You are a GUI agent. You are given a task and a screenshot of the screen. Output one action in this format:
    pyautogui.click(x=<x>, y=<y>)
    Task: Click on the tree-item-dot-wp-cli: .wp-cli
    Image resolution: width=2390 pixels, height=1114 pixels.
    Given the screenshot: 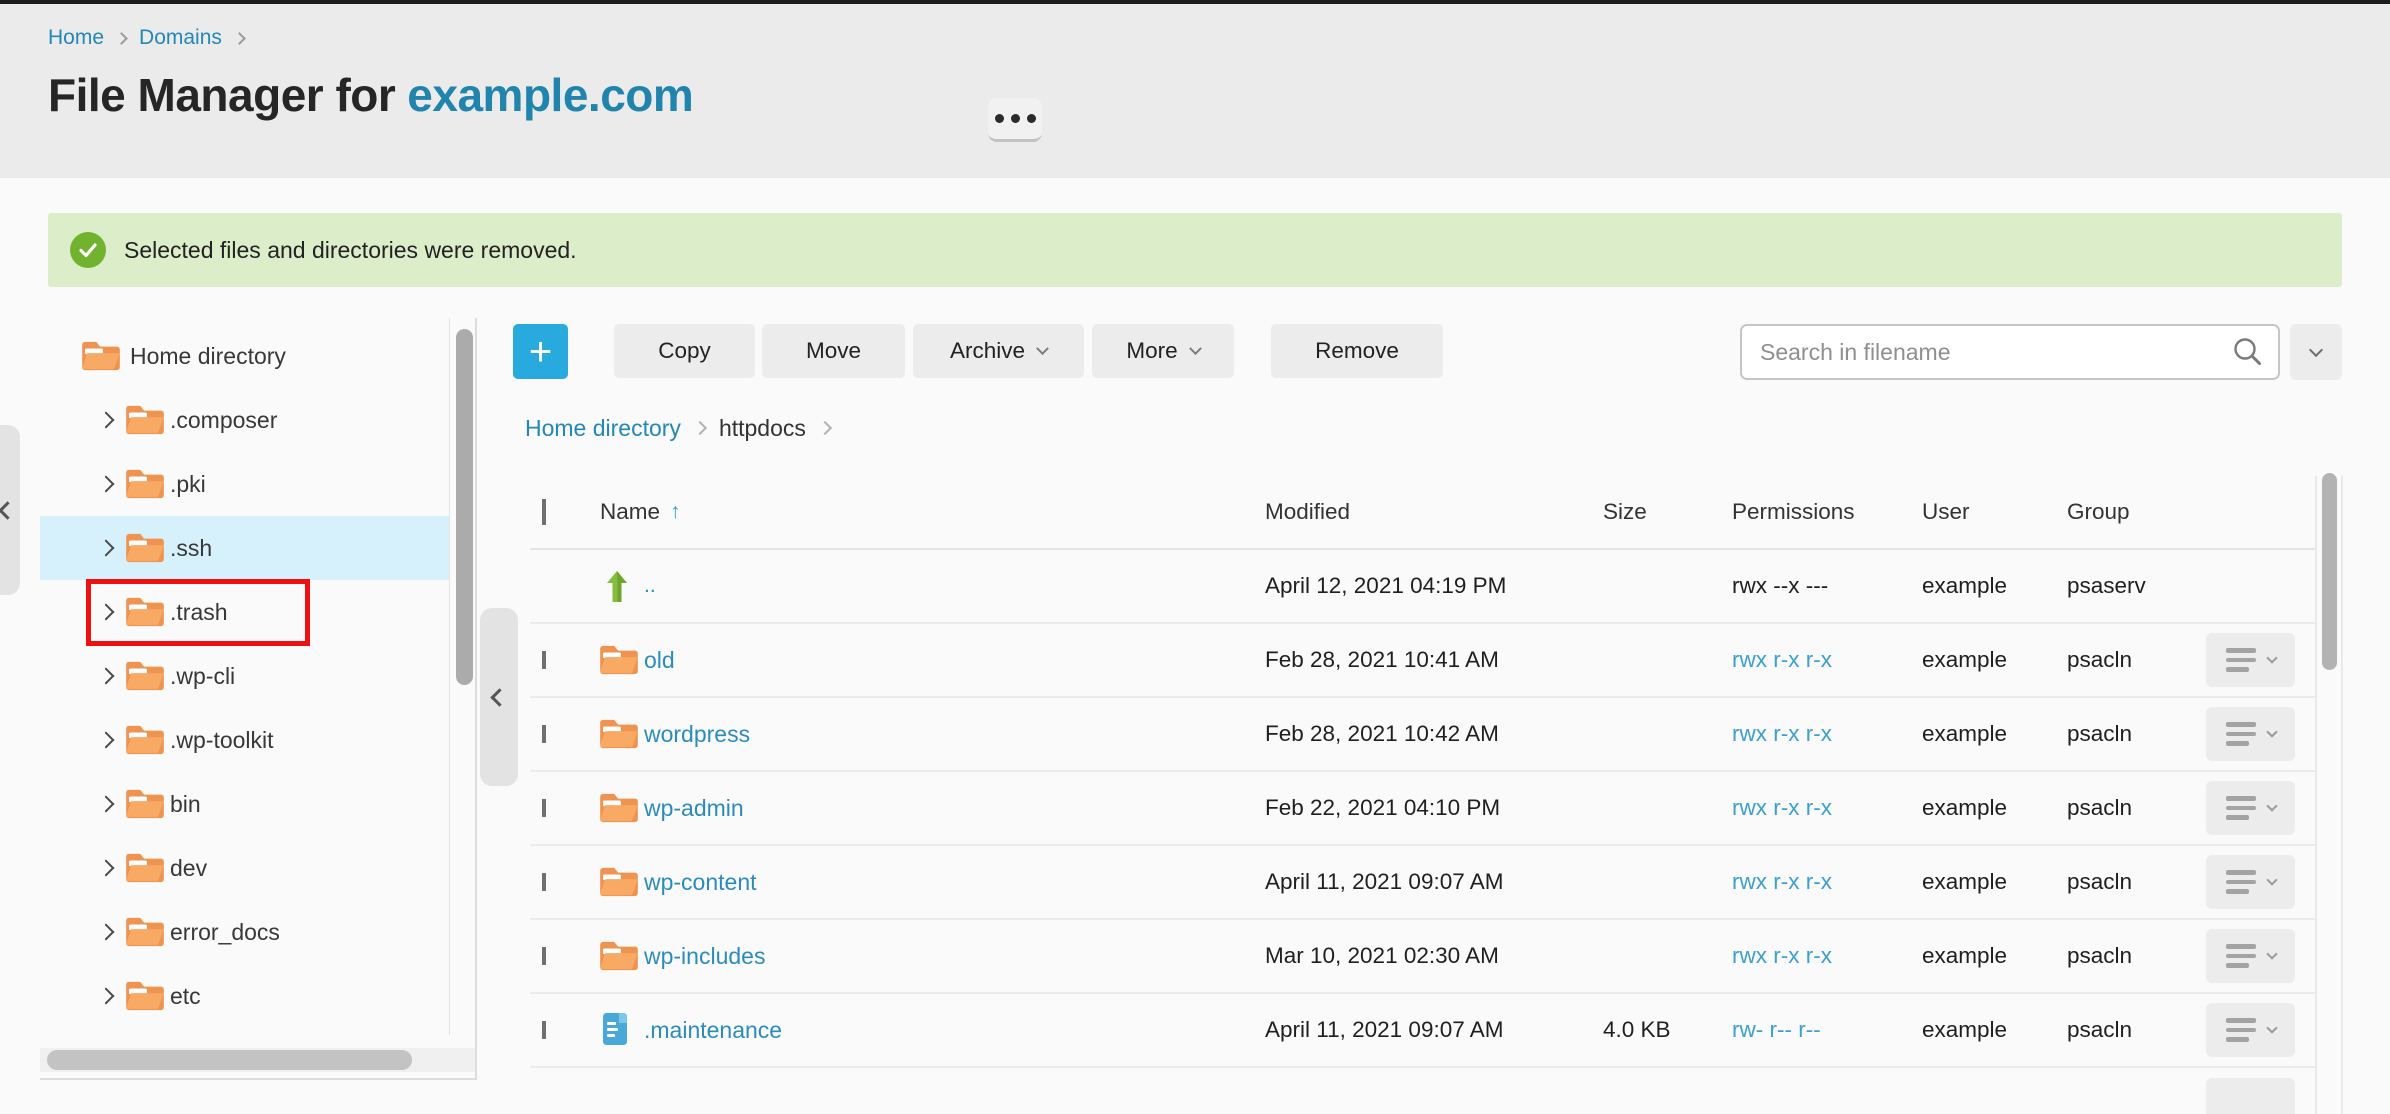 What is the action you would take?
    pyautogui.click(x=244, y=676)
    